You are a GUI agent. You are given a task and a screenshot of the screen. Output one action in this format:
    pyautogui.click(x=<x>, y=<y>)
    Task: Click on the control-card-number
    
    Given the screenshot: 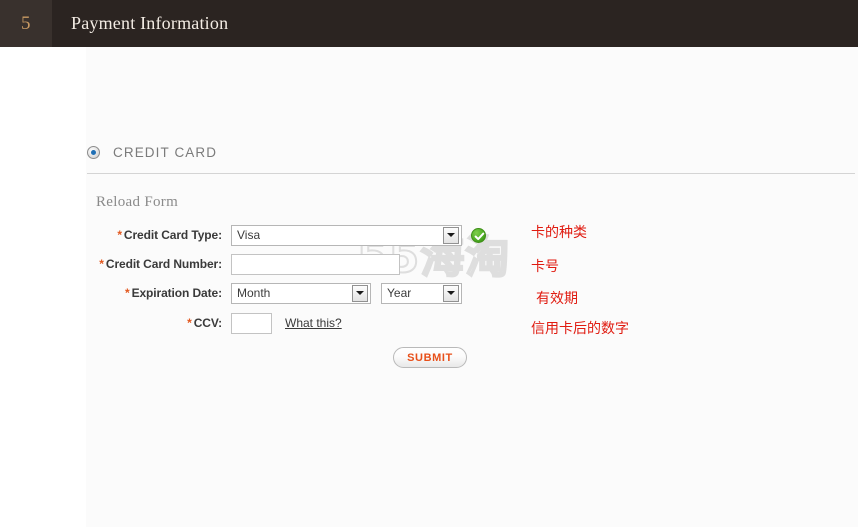 What is the action you would take?
    pyautogui.click(x=315, y=264)
    